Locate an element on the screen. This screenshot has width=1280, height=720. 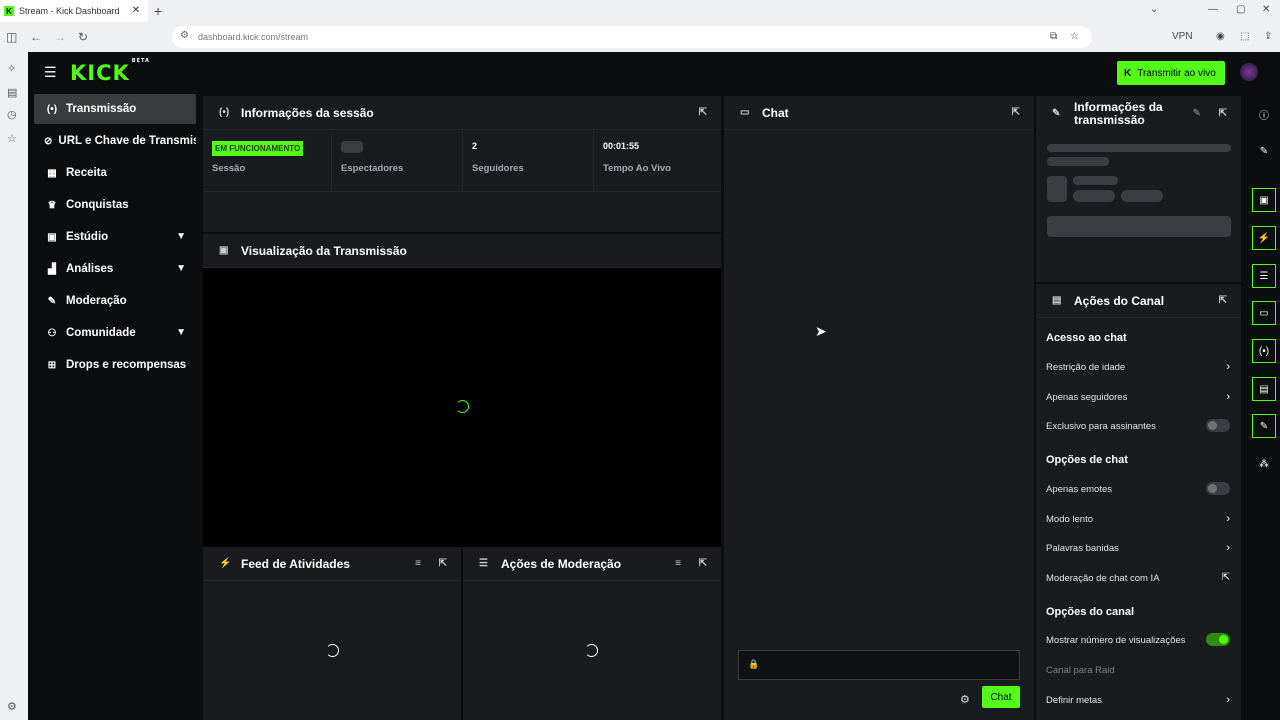
browser-side-strip: ✧ ▤ ◷ ☆ ⚙ is located at coordinates (14, 386).